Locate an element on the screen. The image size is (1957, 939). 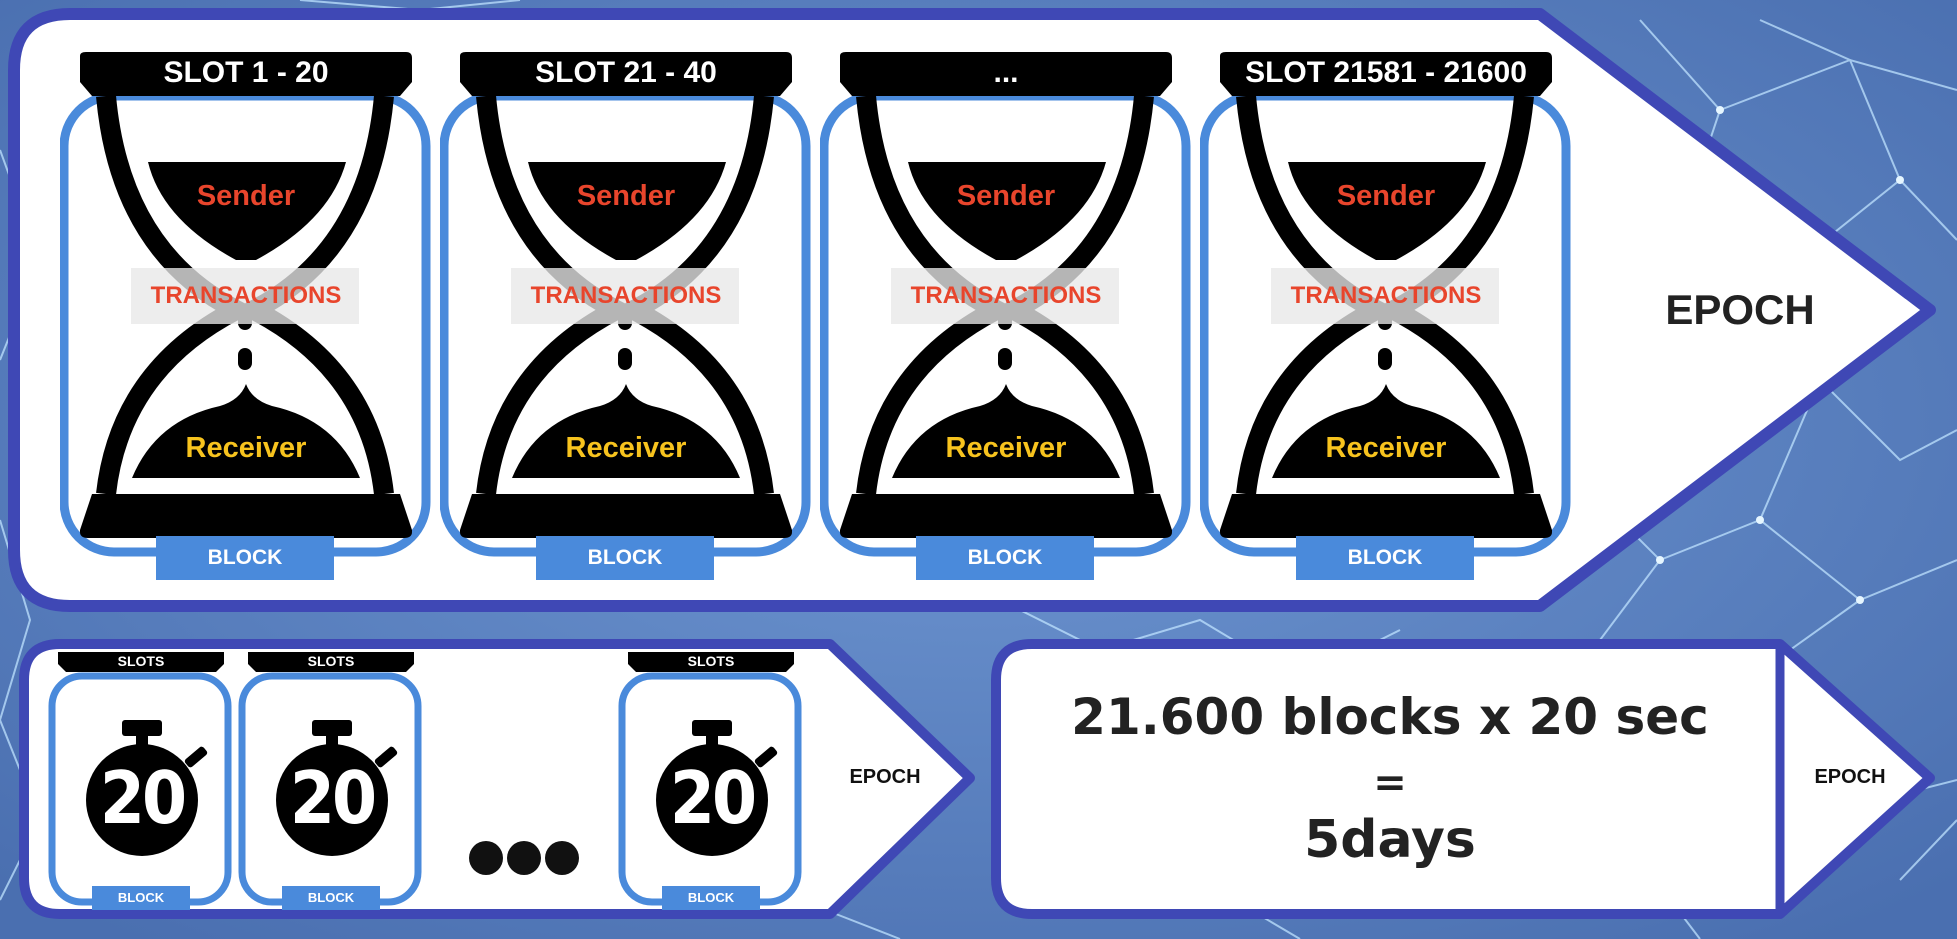
formula-equals: = is located at coordinates (1390, 783).